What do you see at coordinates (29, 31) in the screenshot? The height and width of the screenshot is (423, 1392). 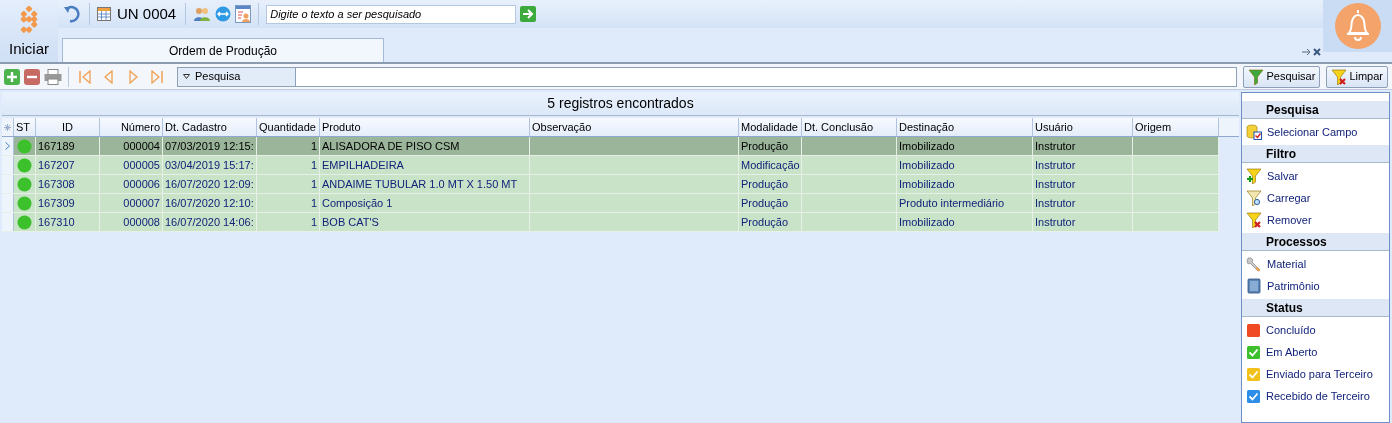 I see `start-button: Iniciar` at bounding box center [29, 31].